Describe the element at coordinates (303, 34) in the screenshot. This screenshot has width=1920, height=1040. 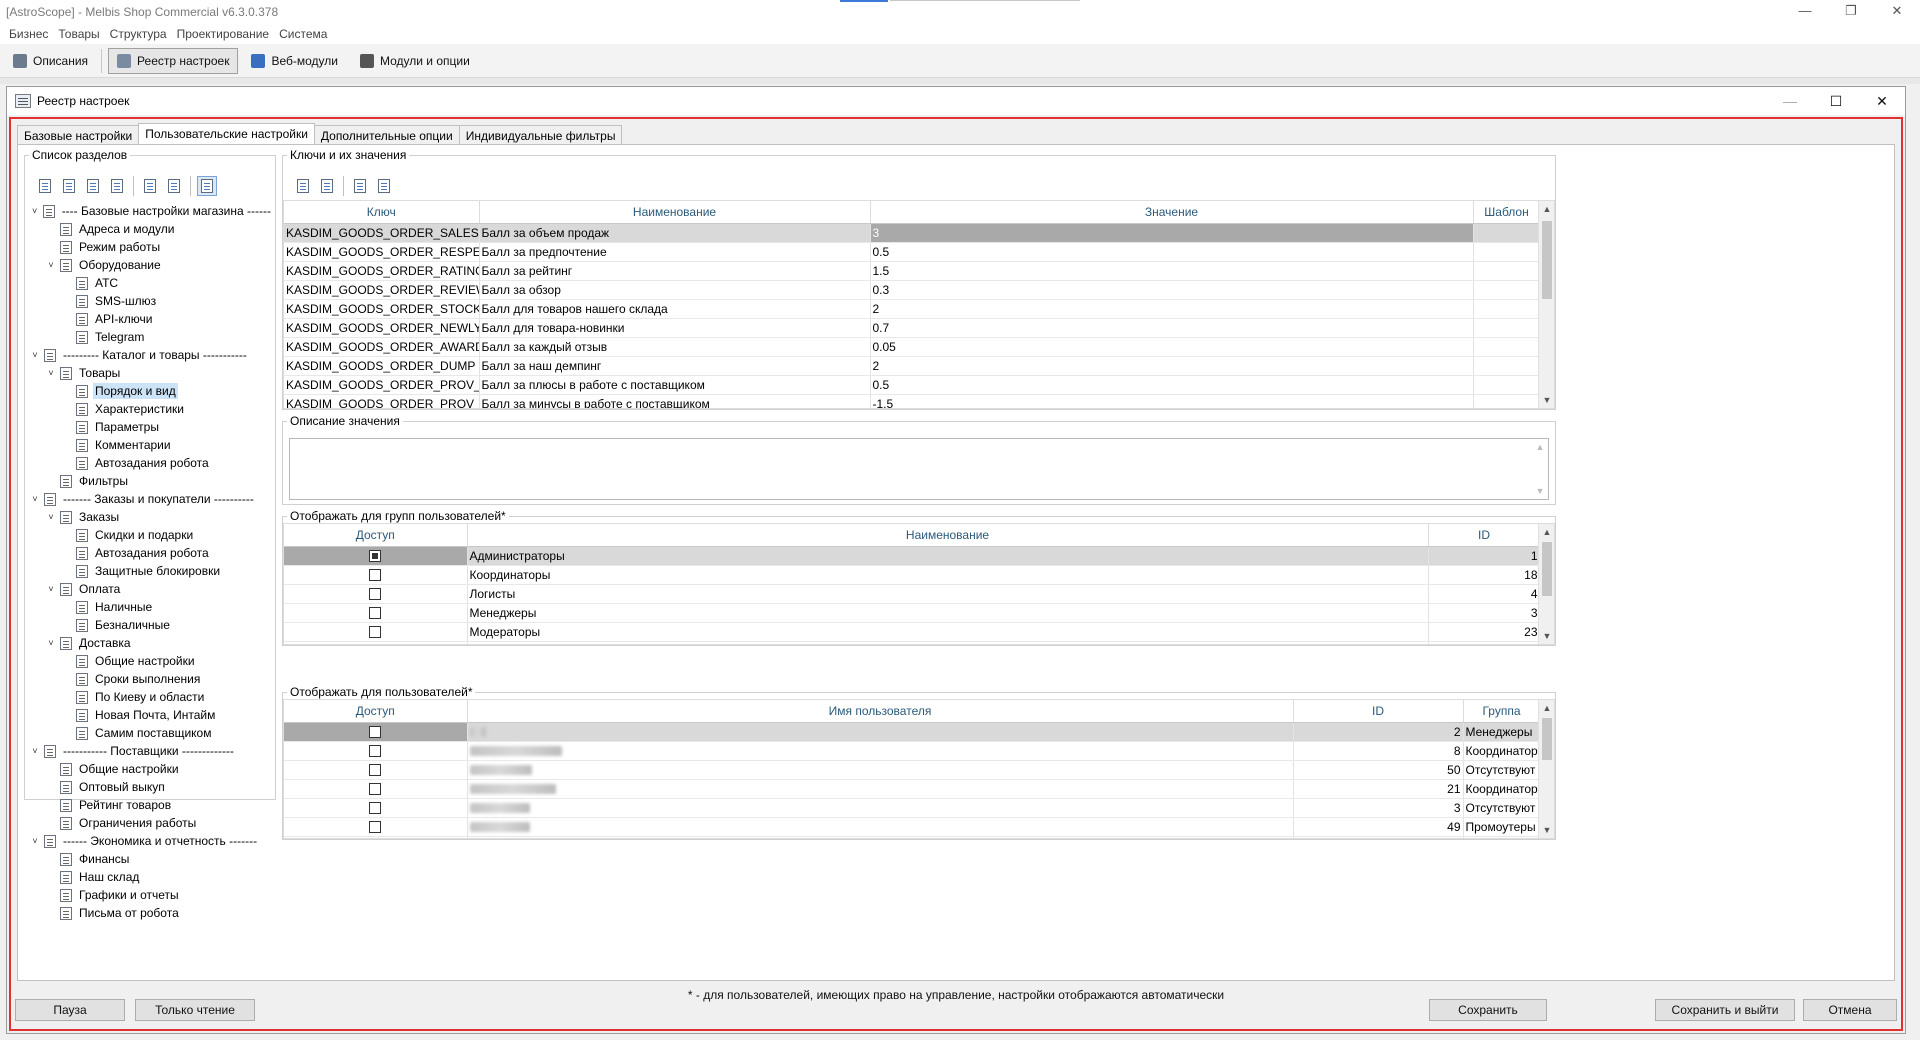
I see `menu-item: Система` at that location.